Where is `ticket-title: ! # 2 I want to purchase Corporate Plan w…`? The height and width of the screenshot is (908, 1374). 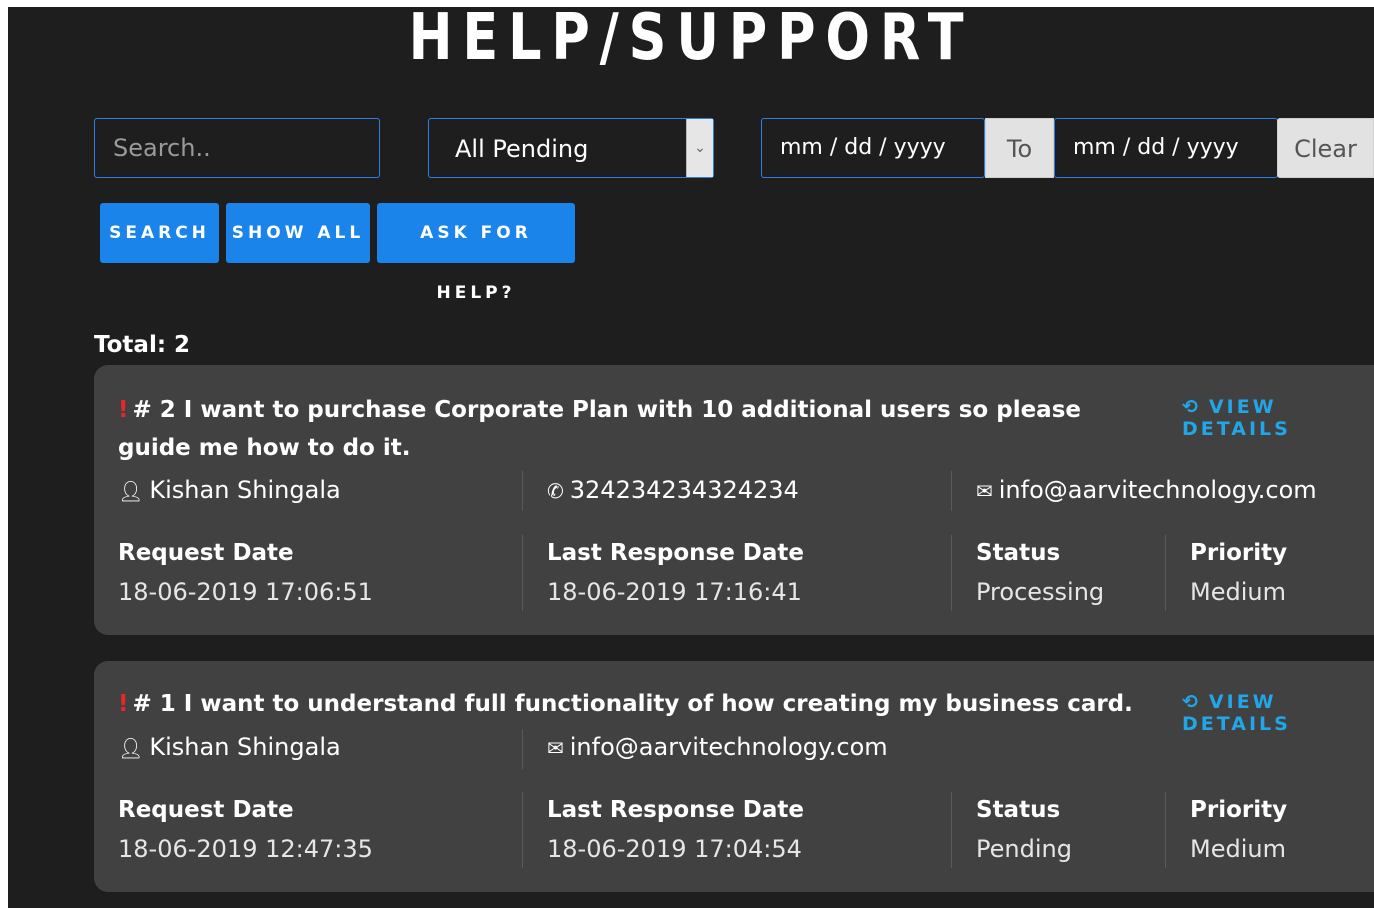
ticket-title: ! # 2 I want to purchase Corporate Plan w… is located at coordinates (623, 429).